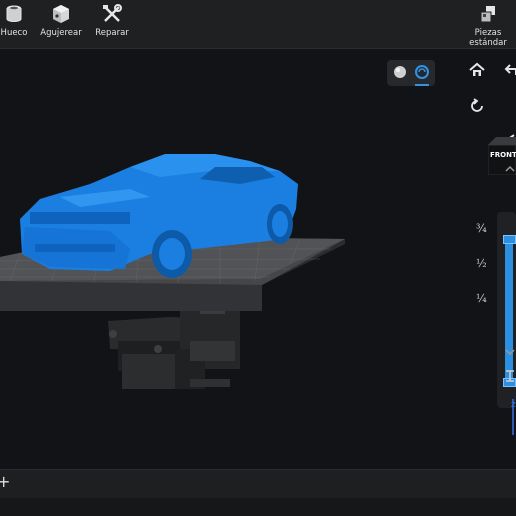  I want to click on chevron-up-icon, so click(510, 169).